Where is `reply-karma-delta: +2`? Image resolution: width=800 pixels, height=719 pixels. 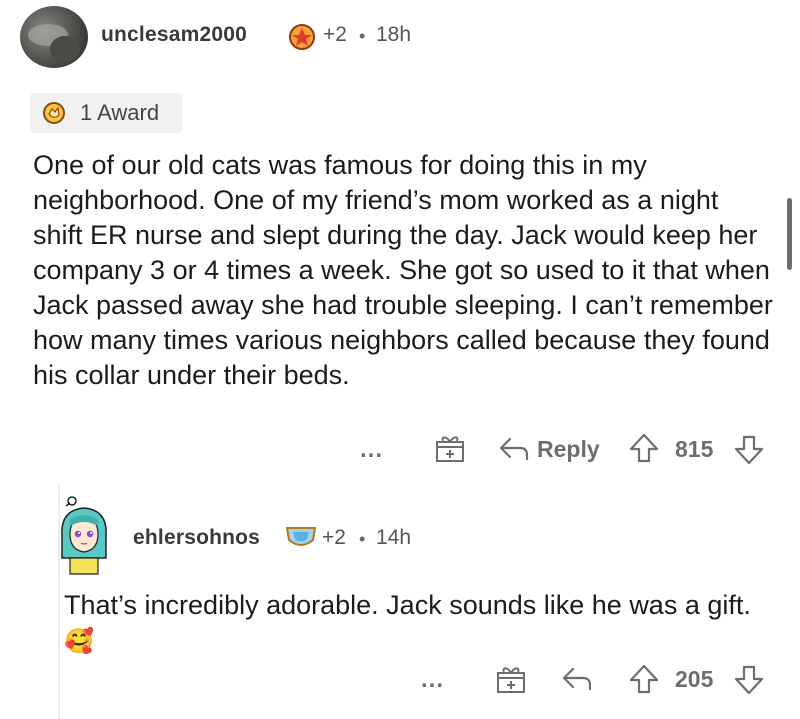 reply-karma-delta: +2 is located at coordinates (334, 537).